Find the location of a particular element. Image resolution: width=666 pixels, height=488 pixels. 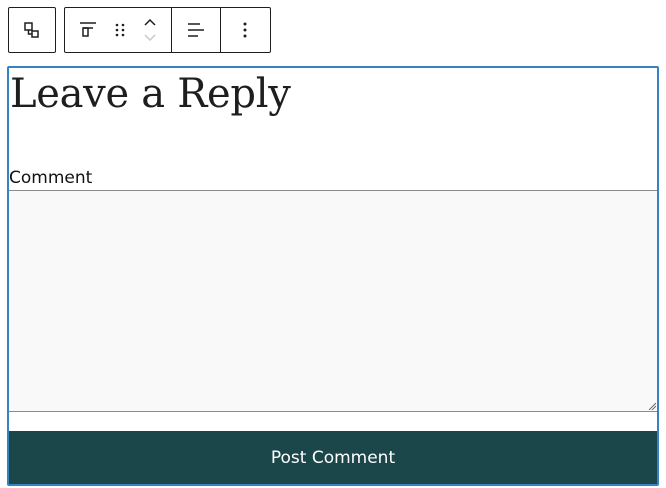

block-mover is located at coordinates (150, 30).